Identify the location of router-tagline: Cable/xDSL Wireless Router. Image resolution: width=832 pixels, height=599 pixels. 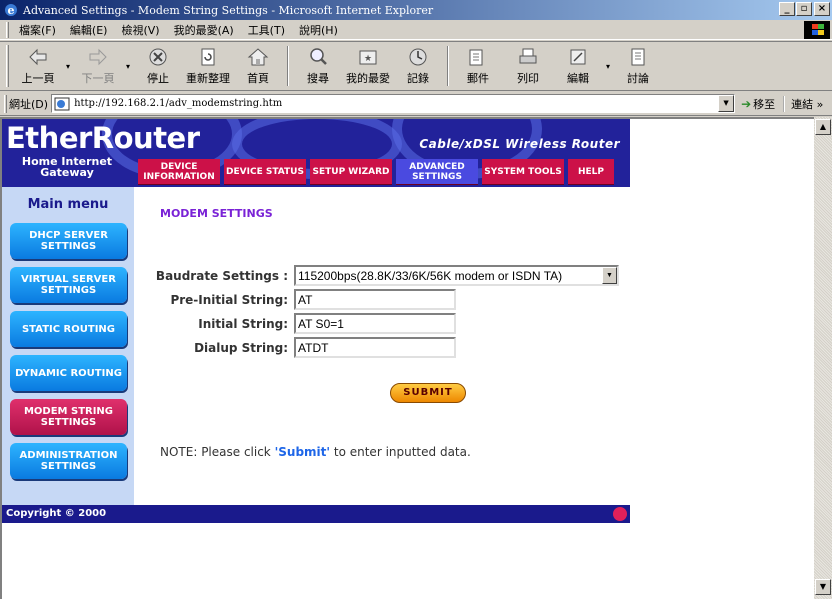
(519, 144).